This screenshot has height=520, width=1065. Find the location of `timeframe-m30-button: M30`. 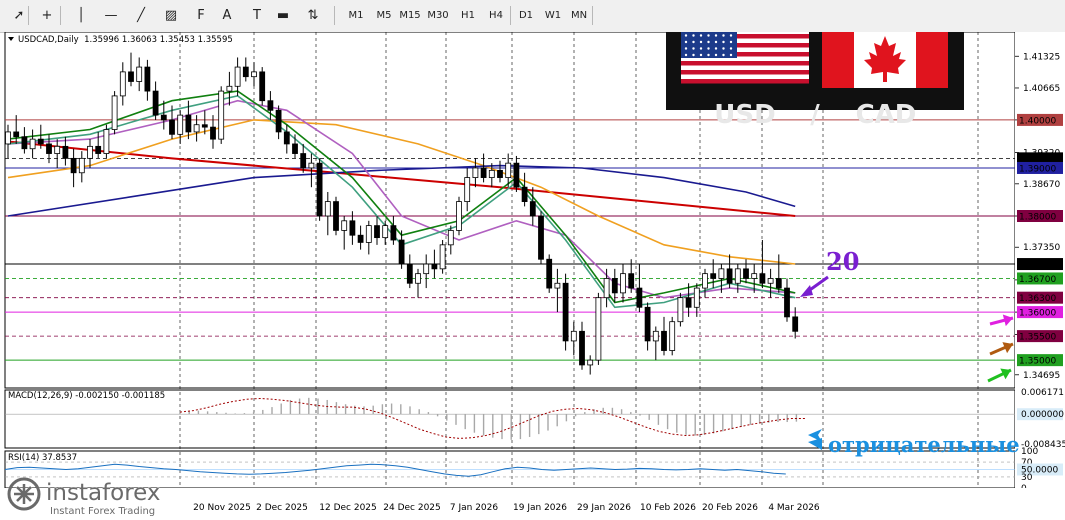

timeframe-m30-button: M30 is located at coordinates (438, 15).